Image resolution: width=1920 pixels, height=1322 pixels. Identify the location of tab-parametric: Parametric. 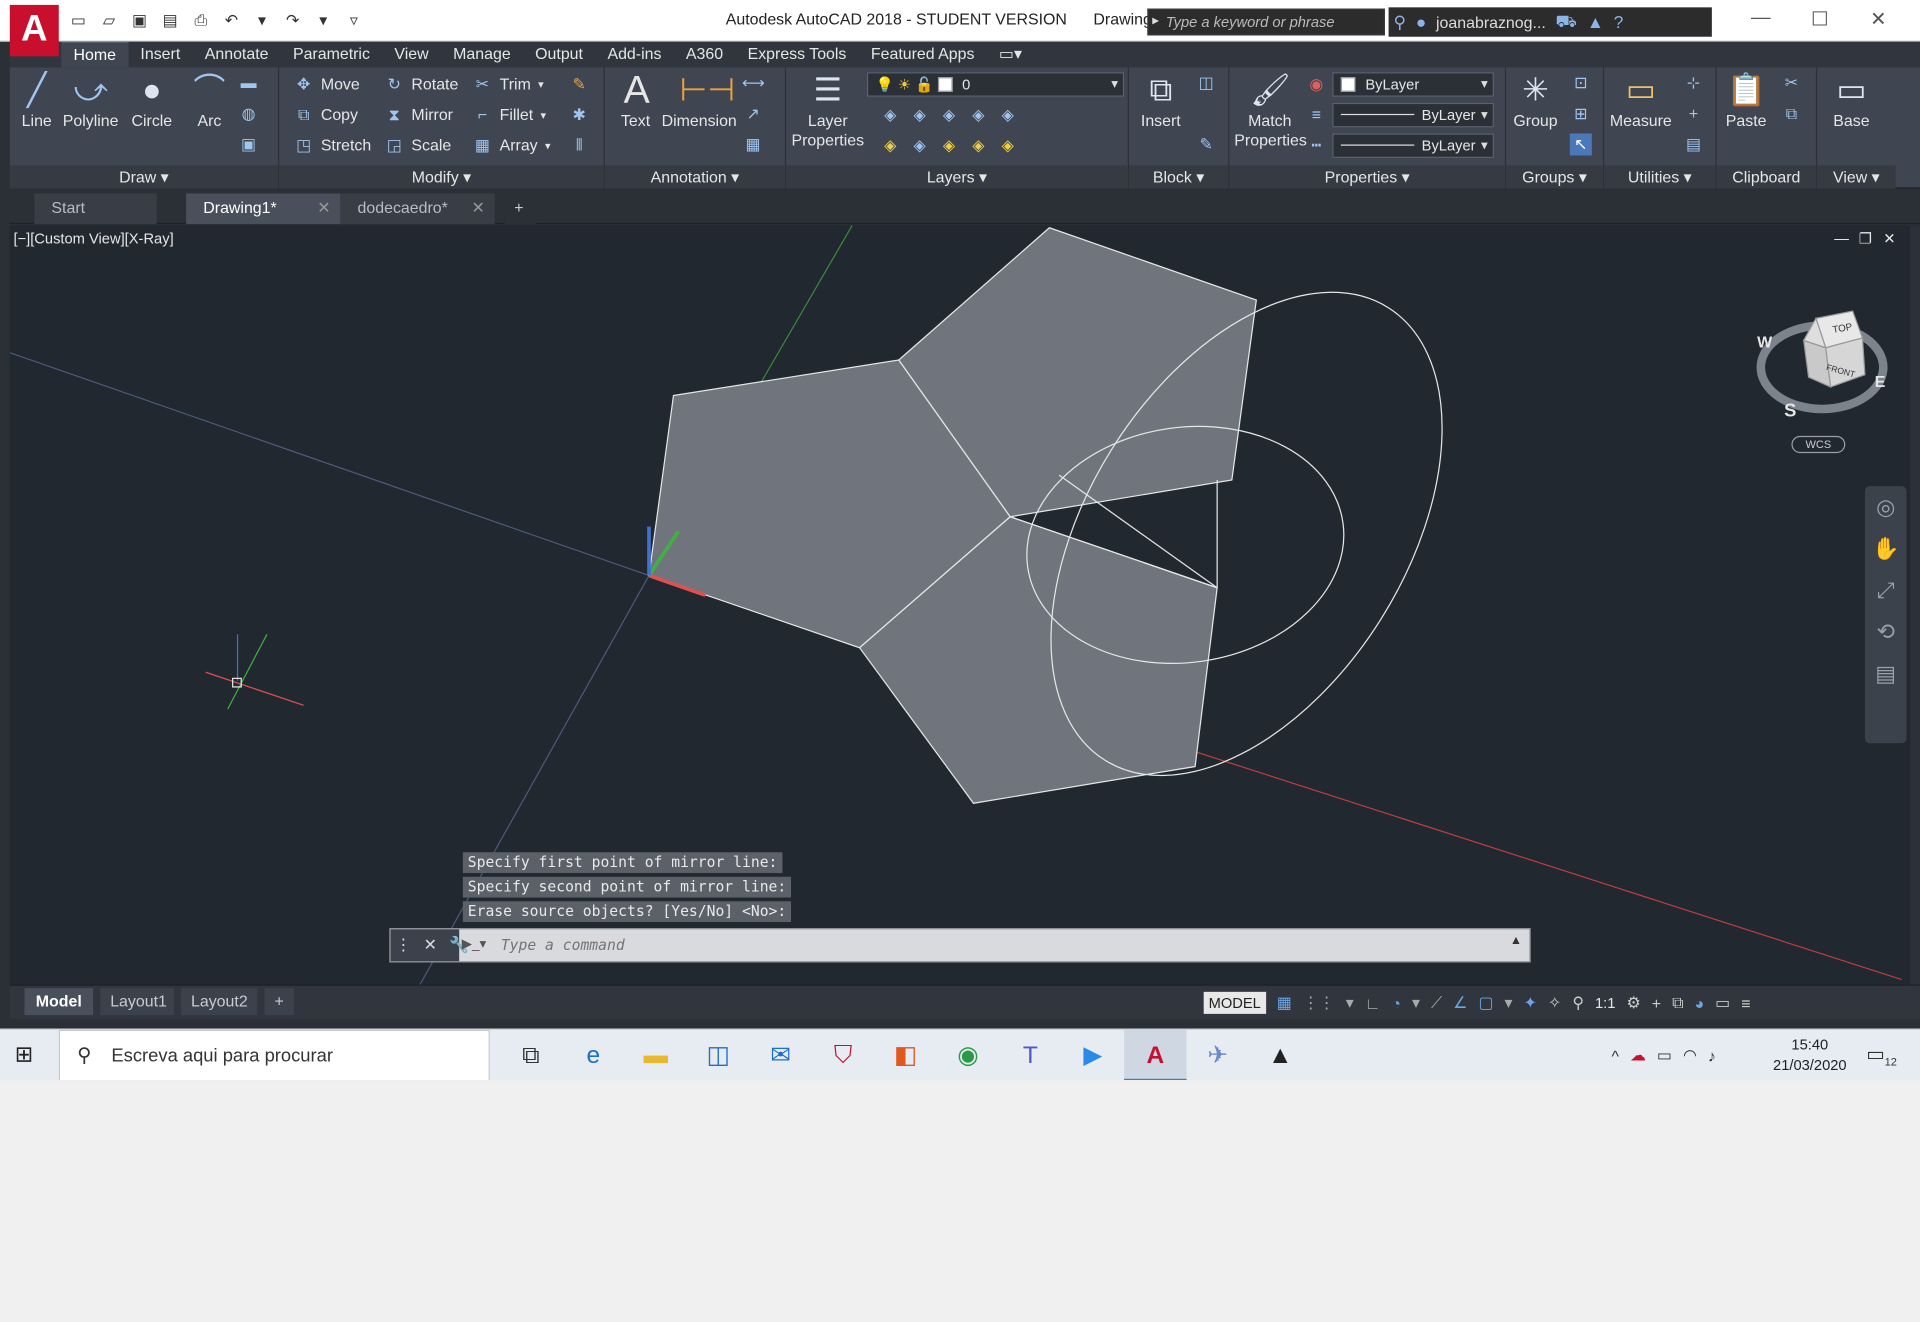
(331, 55).